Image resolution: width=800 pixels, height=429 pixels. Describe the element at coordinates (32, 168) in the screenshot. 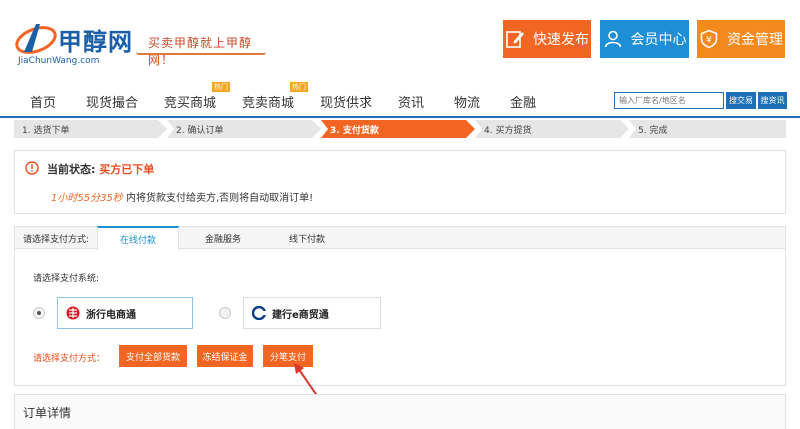

I see `alert-icon` at that location.